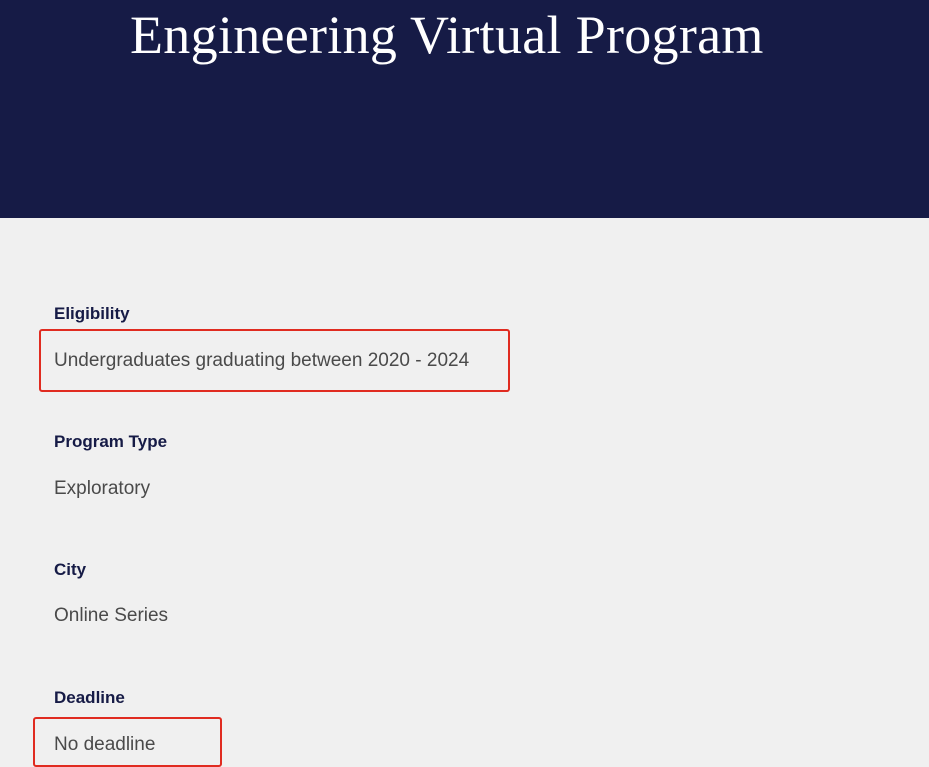  I want to click on deadline-label: Deadline, so click(89, 697).